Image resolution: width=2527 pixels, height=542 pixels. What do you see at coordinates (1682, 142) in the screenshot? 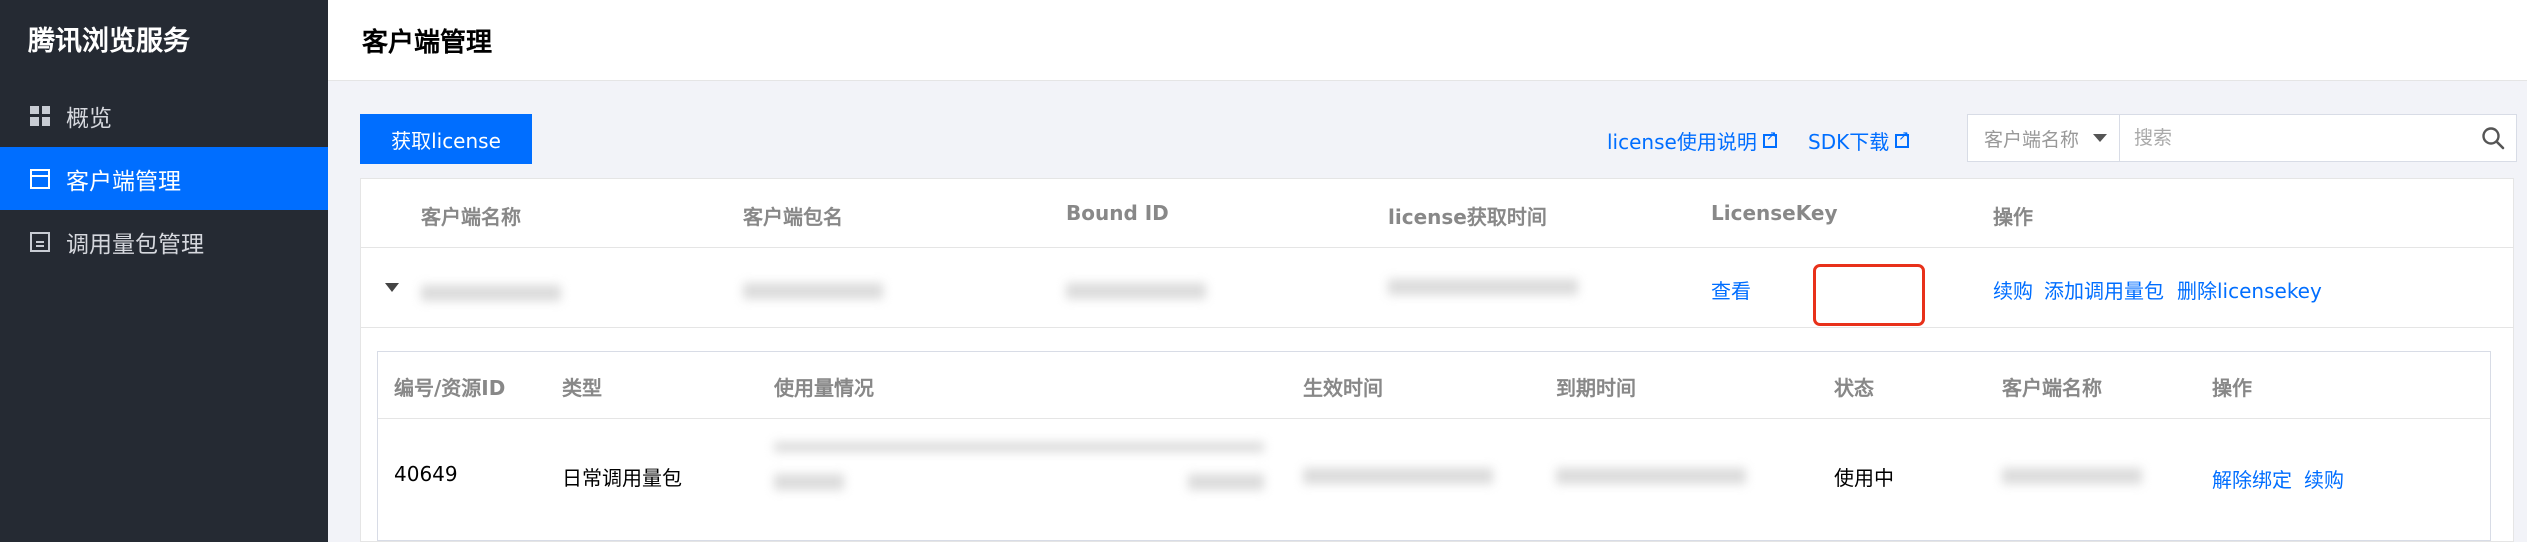
I see `license-doc-link-label: license使用说明` at bounding box center [1682, 142].